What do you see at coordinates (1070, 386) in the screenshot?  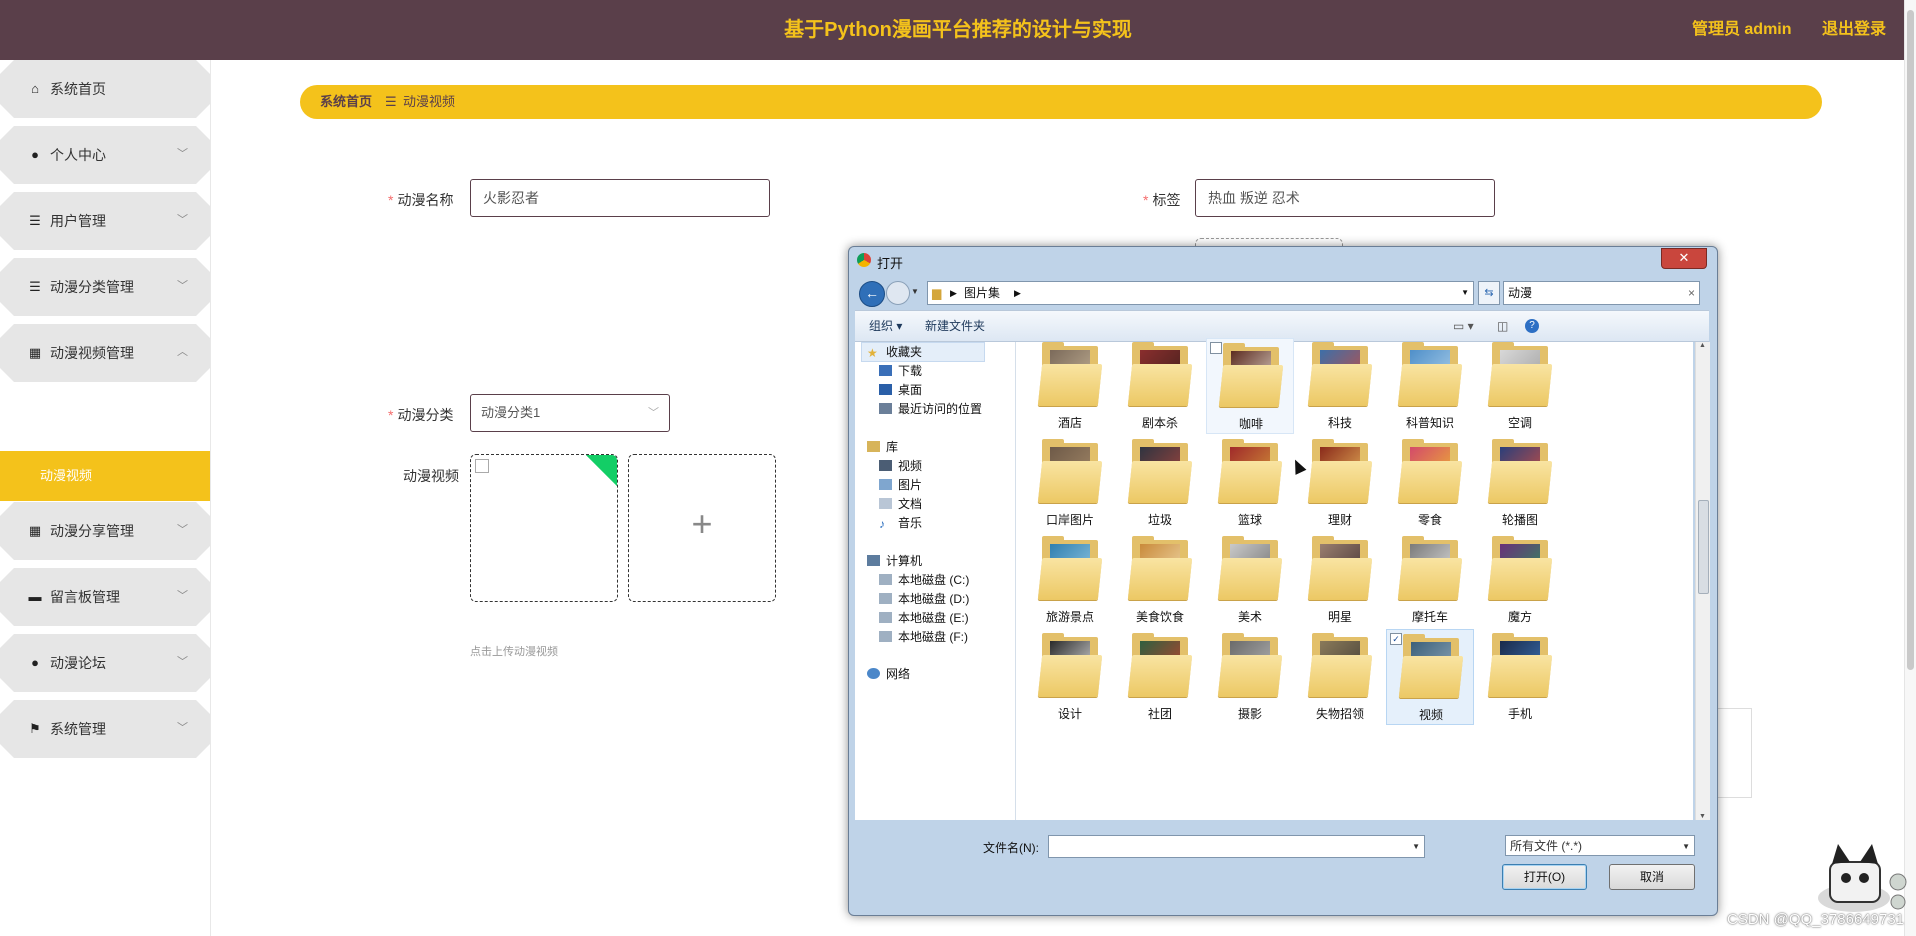 I see `folder-item: 酒店` at bounding box center [1070, 386].